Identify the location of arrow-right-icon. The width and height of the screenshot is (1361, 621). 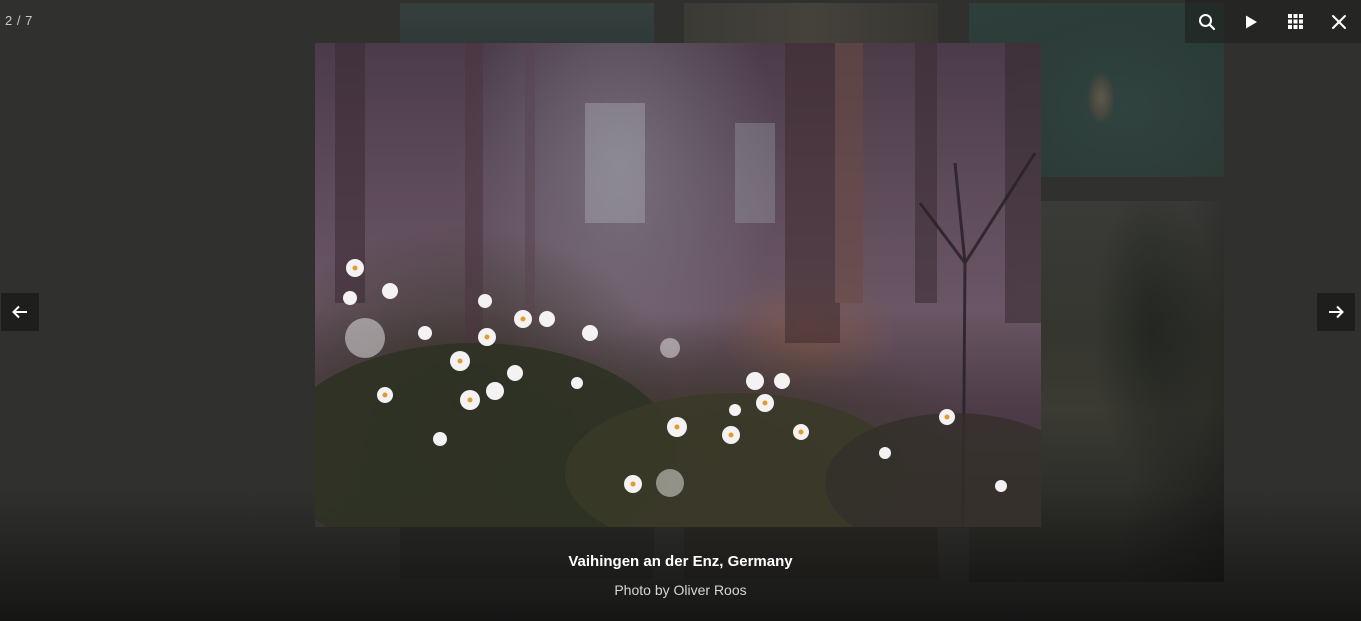
(1336, 312).